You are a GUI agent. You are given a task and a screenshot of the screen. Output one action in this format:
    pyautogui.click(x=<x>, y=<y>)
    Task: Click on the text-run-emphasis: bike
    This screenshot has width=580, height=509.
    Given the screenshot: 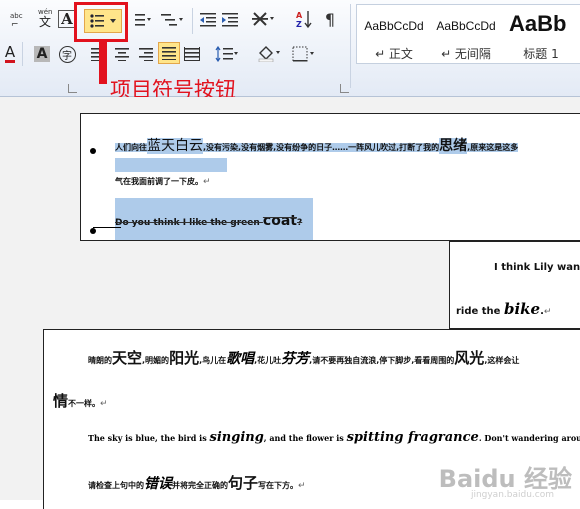 What is the action you would take?
    pyautogui.click(x=522, y=309)
    